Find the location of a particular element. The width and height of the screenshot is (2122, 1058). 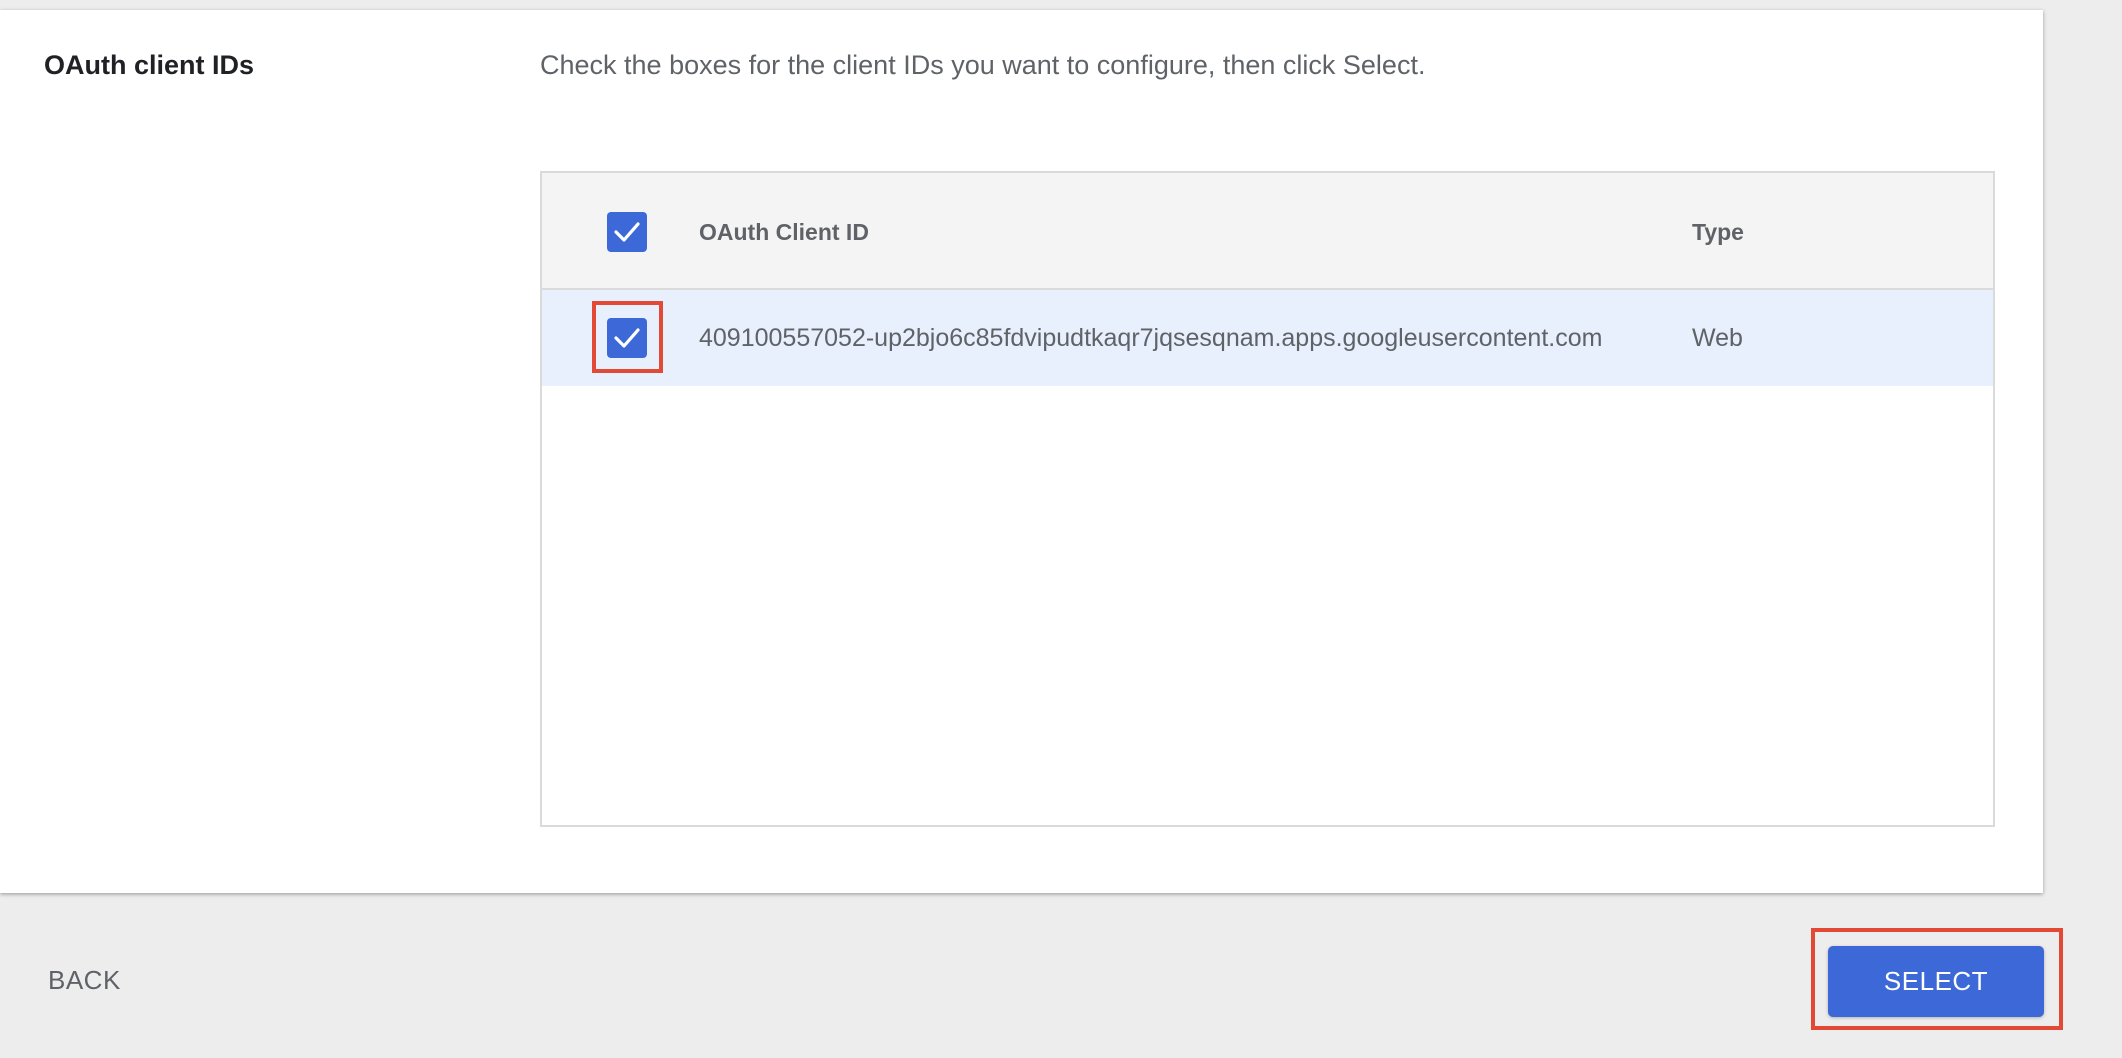

select-button: SELECT is located at coordinates (1936, 981).